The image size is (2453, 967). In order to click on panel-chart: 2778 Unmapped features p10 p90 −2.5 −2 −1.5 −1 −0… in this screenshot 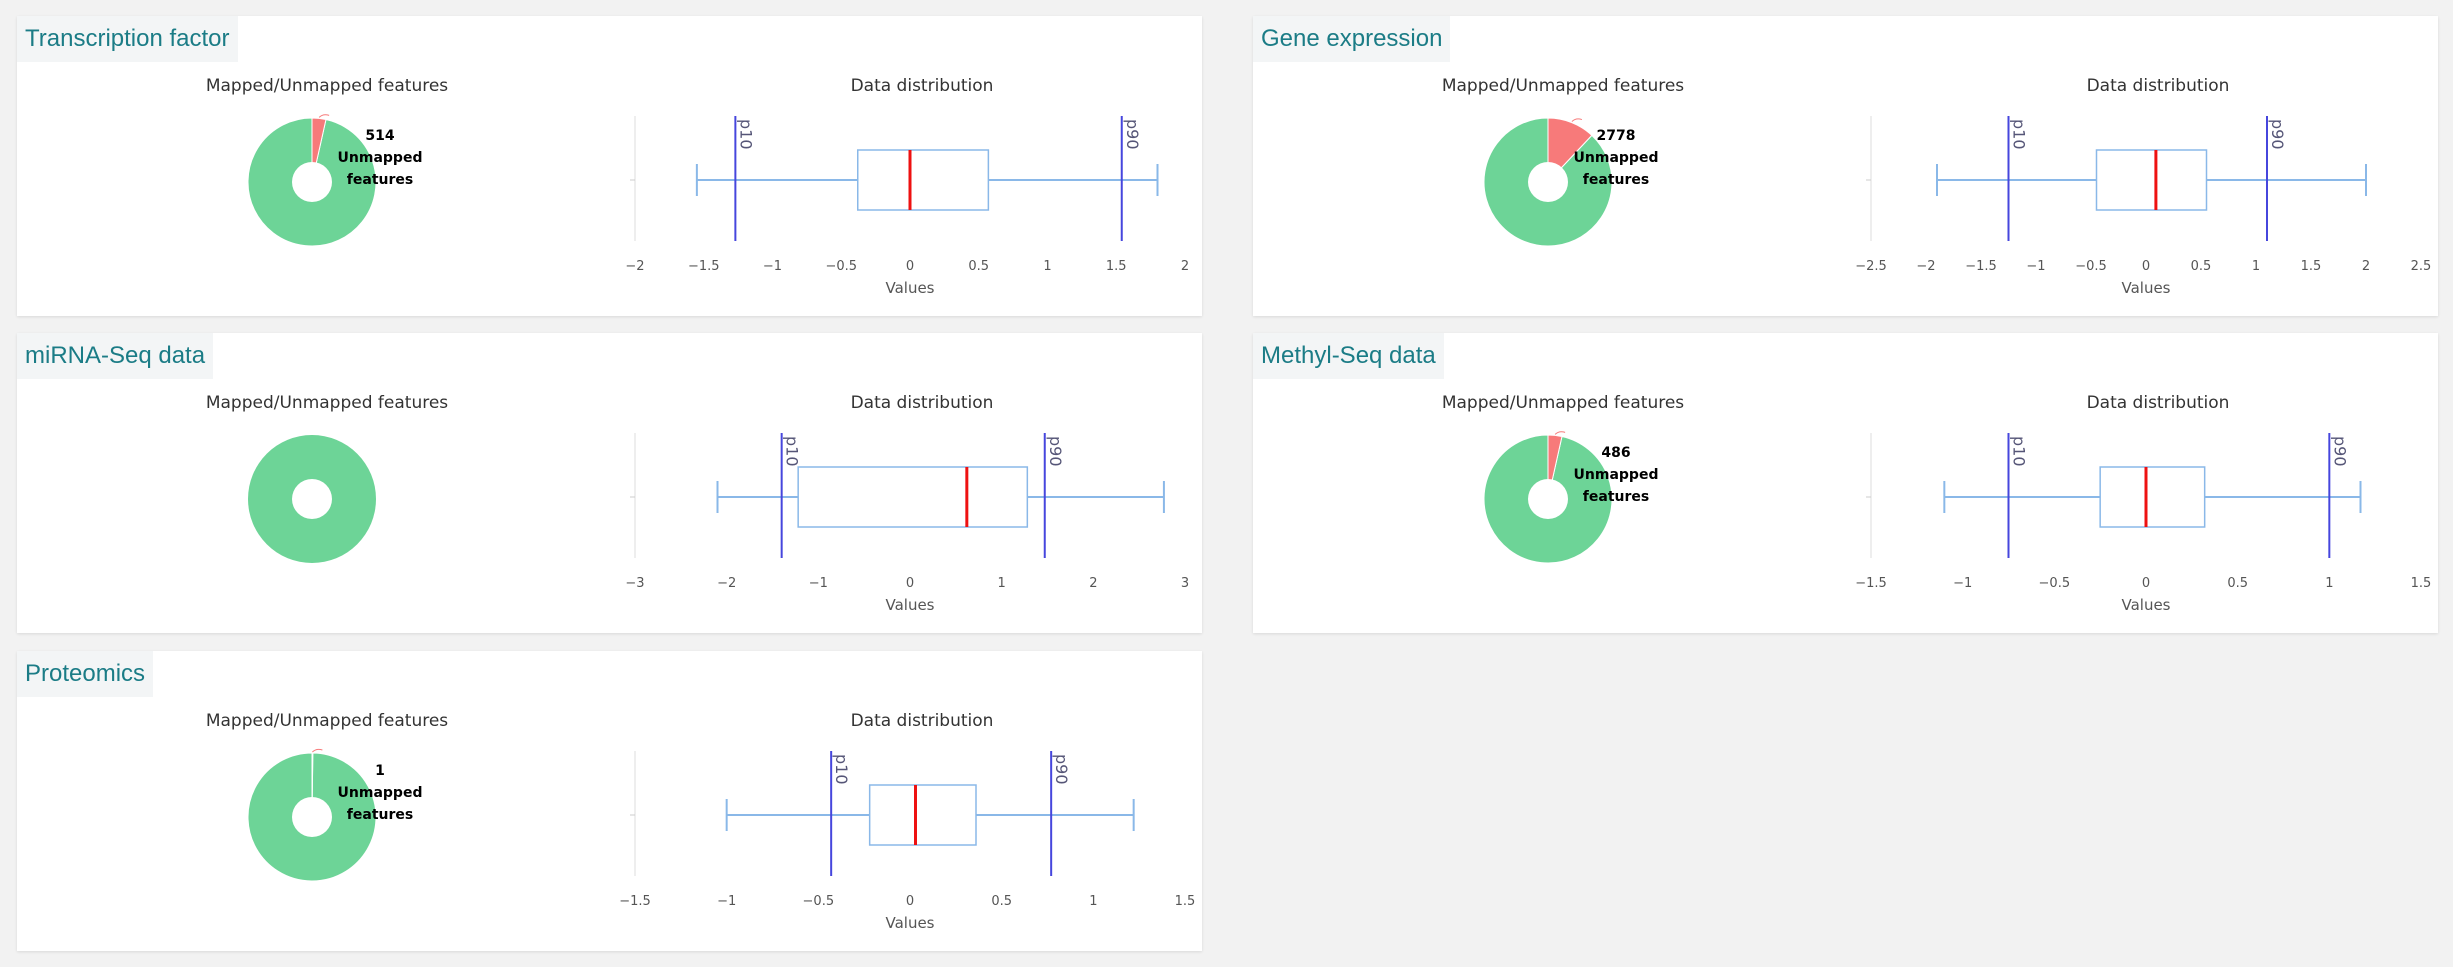, I will do `click(1957, 206)`.